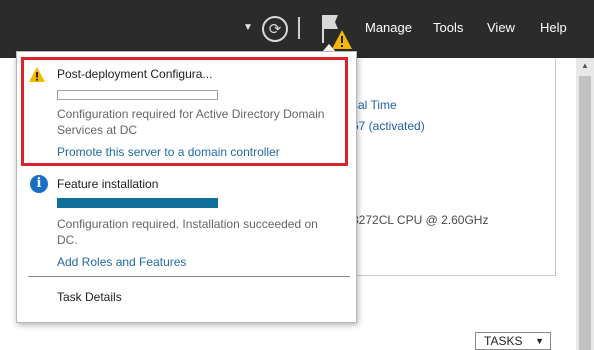 Image resolution: width=594 pixels, height=350 pixels. What do you see at coordinates (503, 341) in the screenshot?
I see `tasks-label: TASKS` at bounding box center [503, 341].